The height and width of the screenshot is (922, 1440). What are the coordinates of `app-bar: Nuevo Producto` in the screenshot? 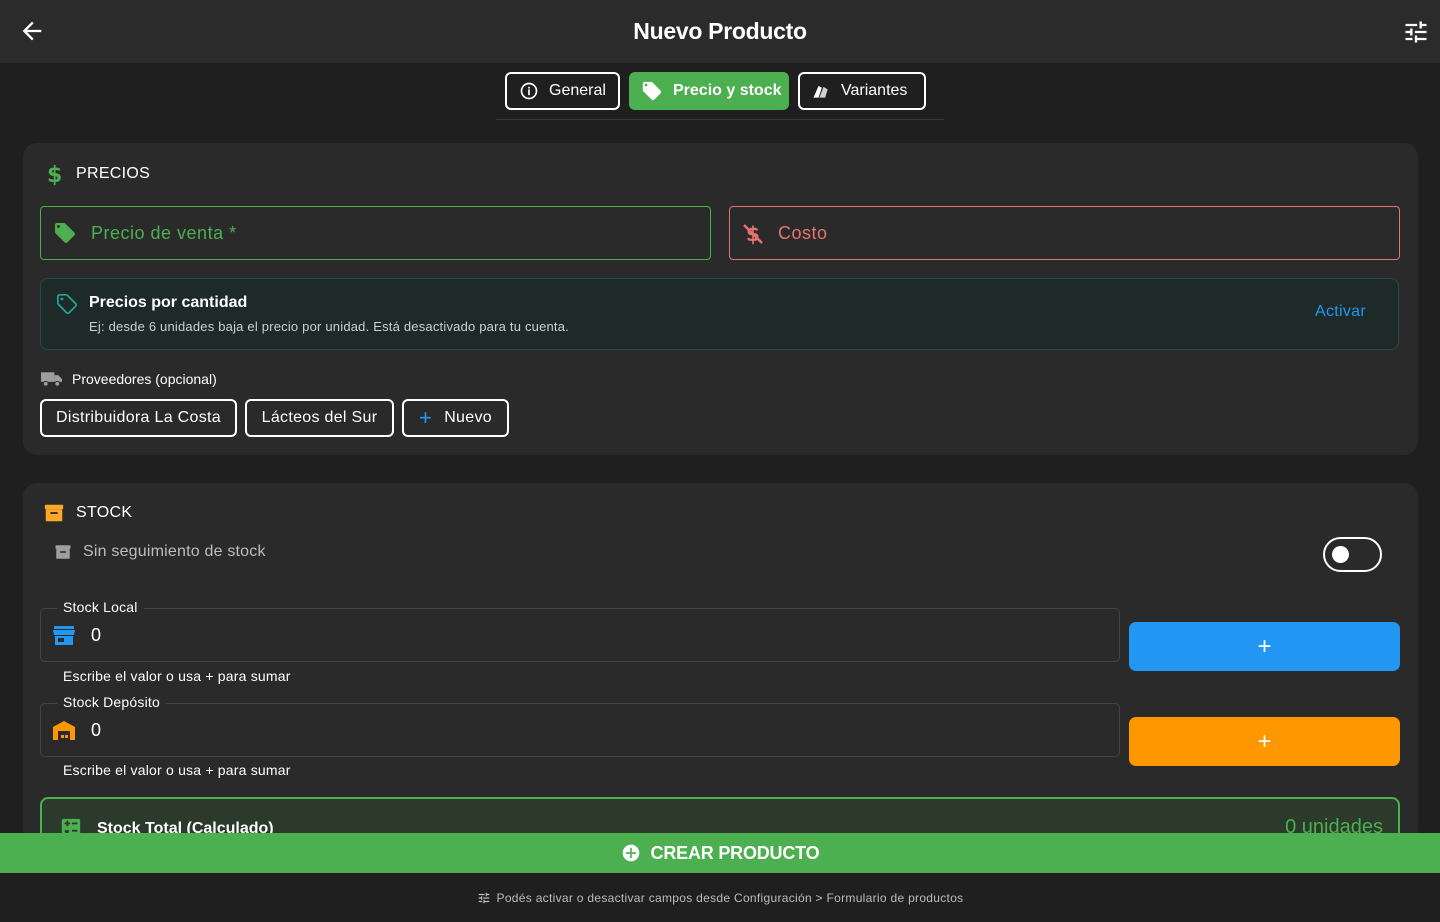 It's located at (720, 31).